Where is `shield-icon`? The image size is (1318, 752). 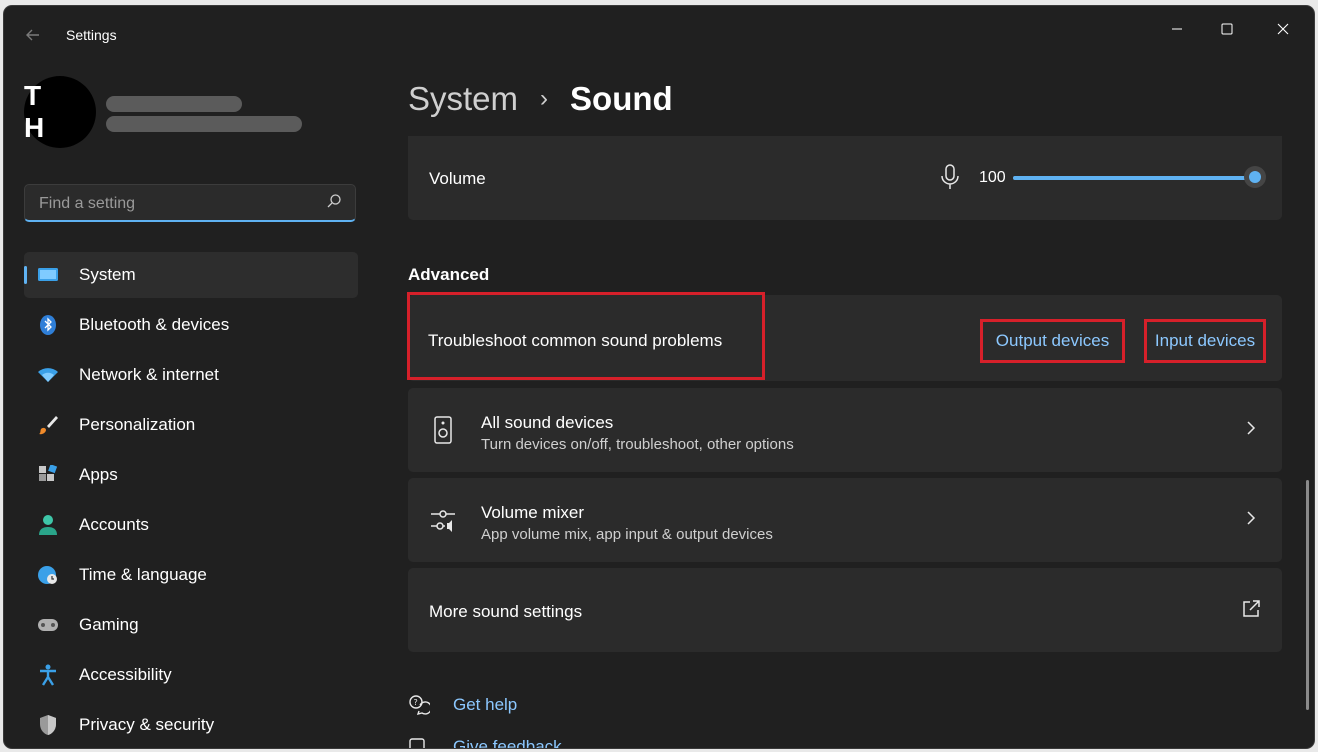
shield-icon is located at coordinates (48, 725).